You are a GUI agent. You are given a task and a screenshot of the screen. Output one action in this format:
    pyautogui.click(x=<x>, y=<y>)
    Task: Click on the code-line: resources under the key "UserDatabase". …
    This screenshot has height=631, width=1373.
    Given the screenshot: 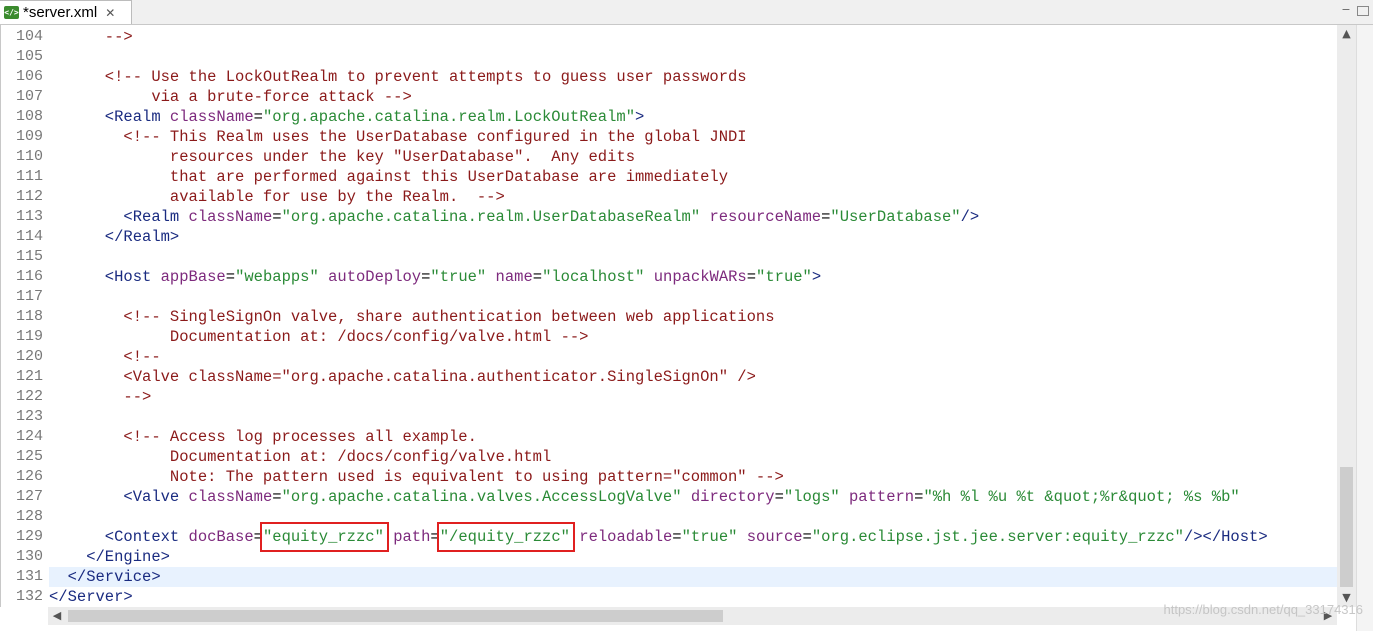 What is the action you would take?
    pyautogui.click(x=693, y=157)
    